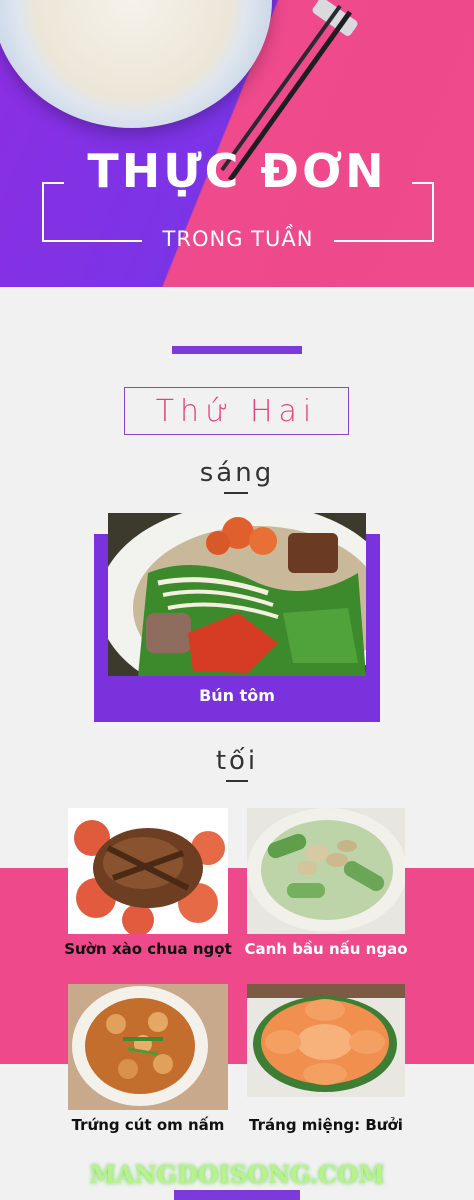 The image size is (474, 1200). What do you see at coordinates (236, 493) in the screenshot?
I see `morning-label-underline` at bounding box center [236, 493].